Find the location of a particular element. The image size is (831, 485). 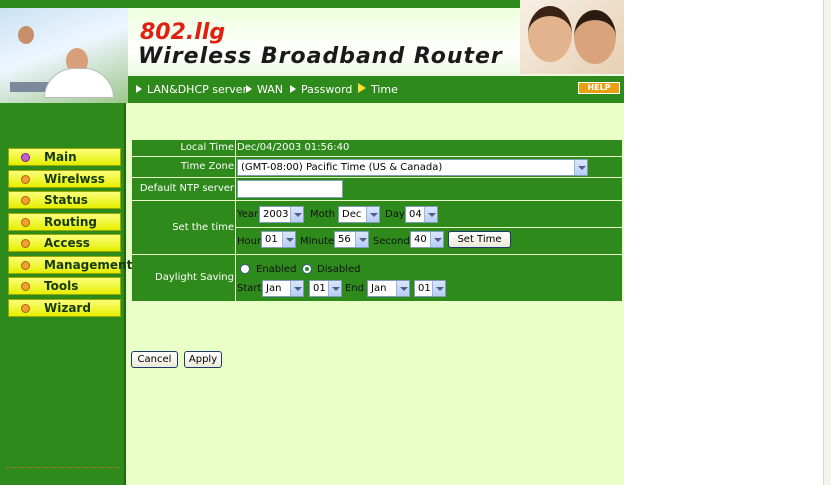

year-value: 2003 is located at coordinates (276, 214).